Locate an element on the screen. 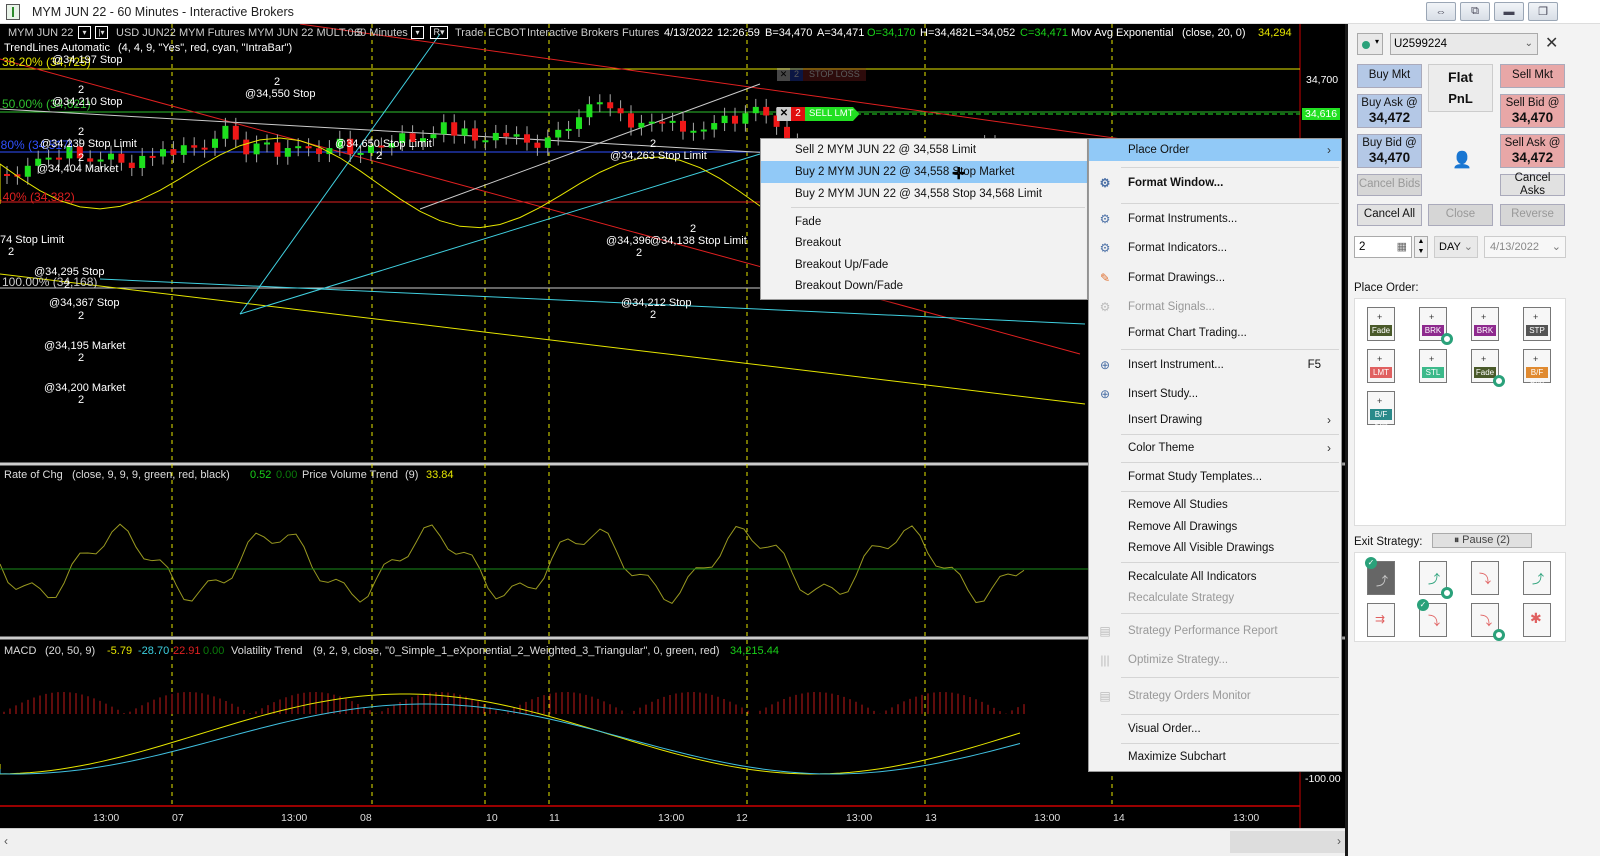 The image size is (1600, 856). quantity-input: 2 ▦ is located at coordinates (1383, 247).